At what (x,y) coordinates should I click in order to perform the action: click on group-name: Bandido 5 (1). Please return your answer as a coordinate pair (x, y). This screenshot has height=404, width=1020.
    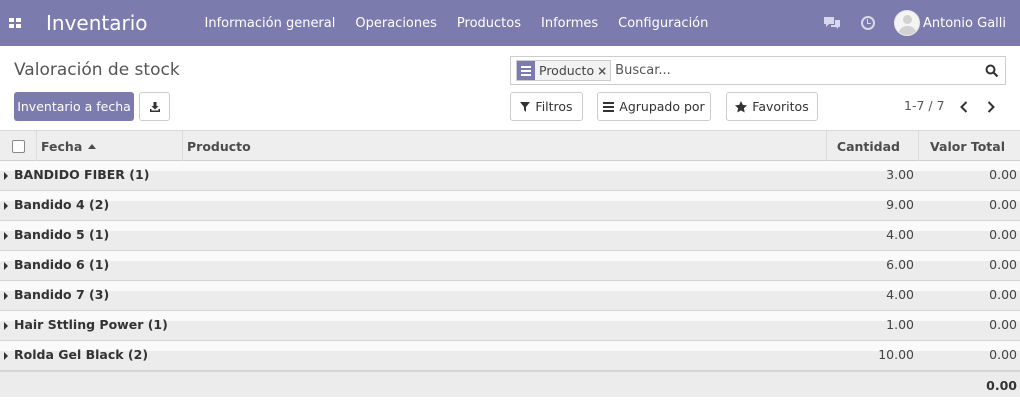
    Looking at the image, I should click on (62, 234).